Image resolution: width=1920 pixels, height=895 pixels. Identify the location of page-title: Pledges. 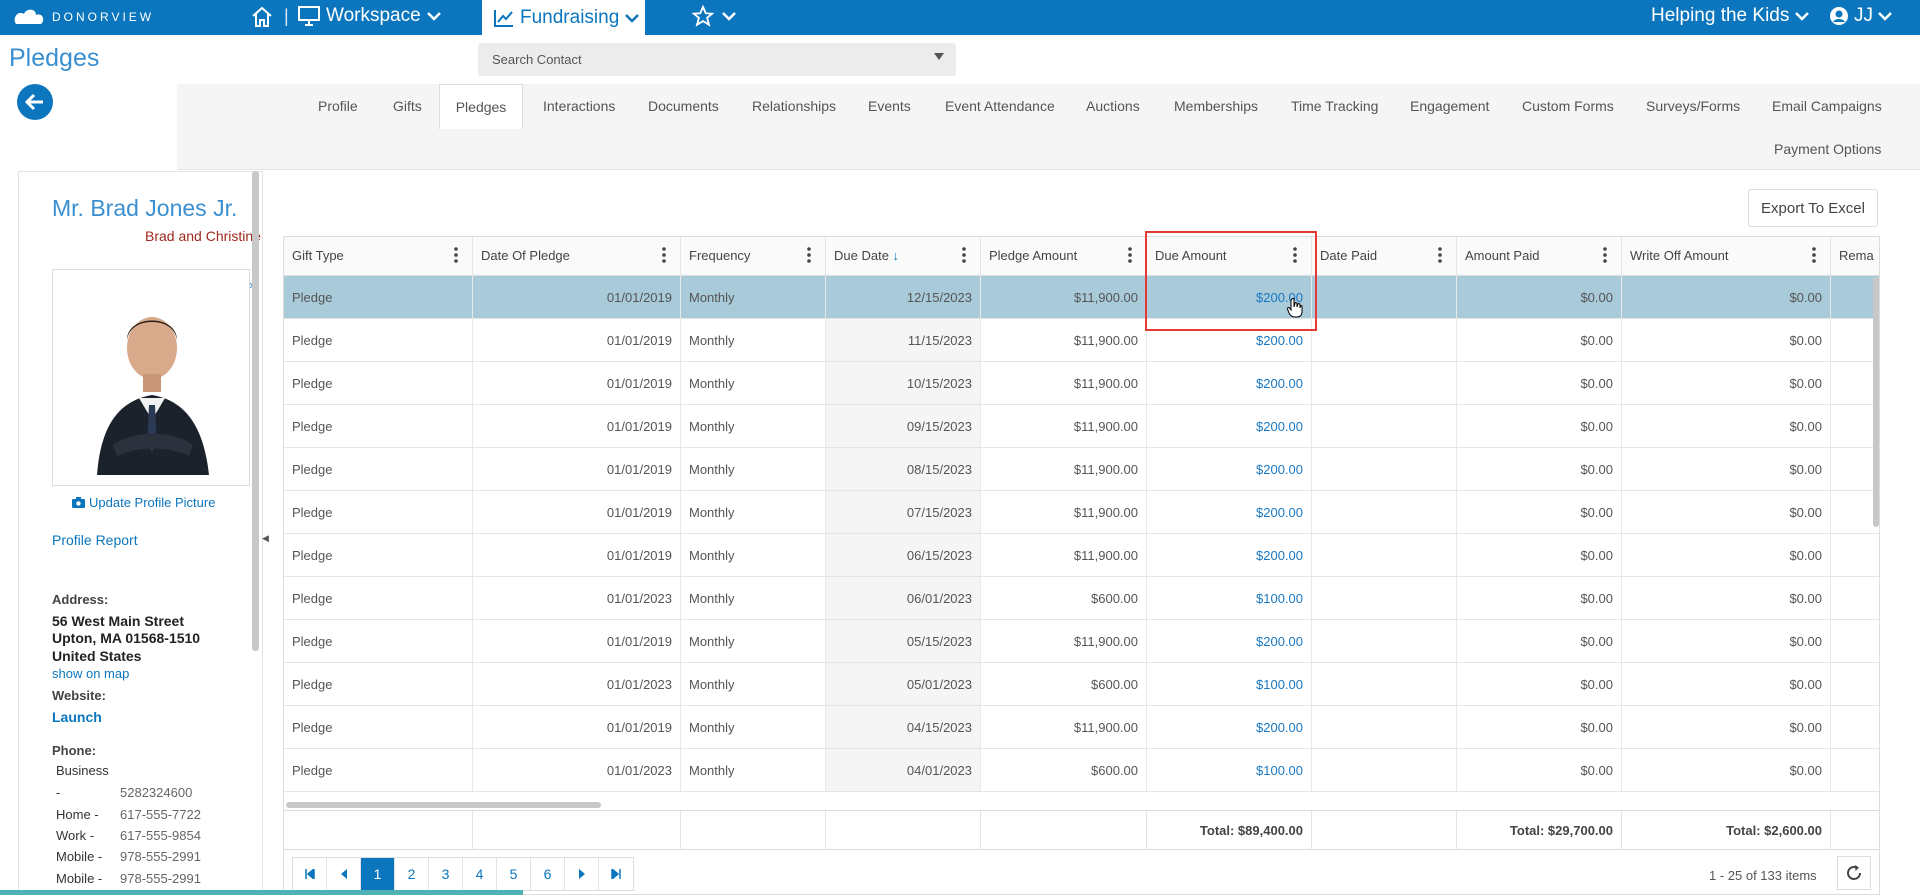
(54, 58).